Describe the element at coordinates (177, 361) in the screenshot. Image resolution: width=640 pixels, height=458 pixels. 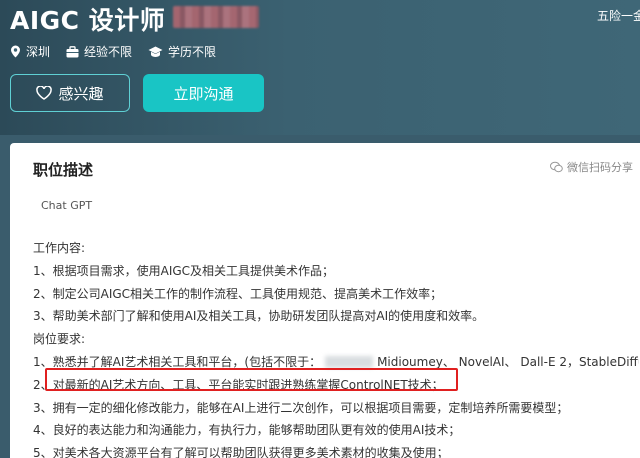
I see `tools-prefix: 1、熟悉并了解AI艺术相关工具和平台，(包括不限于：` at that location.